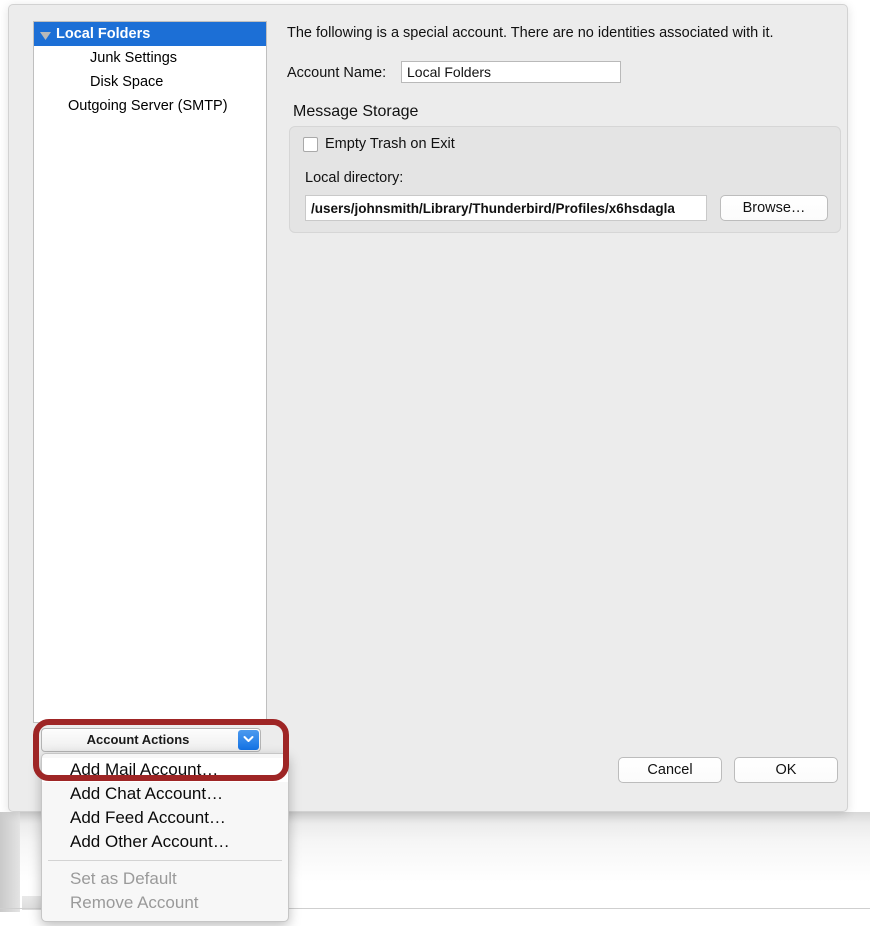 Image resolution: width=870 pixels, height=926 pixels. Describe the element at coordinates (506, 208) in the screenshot. I see `local-directory-input` at that location.